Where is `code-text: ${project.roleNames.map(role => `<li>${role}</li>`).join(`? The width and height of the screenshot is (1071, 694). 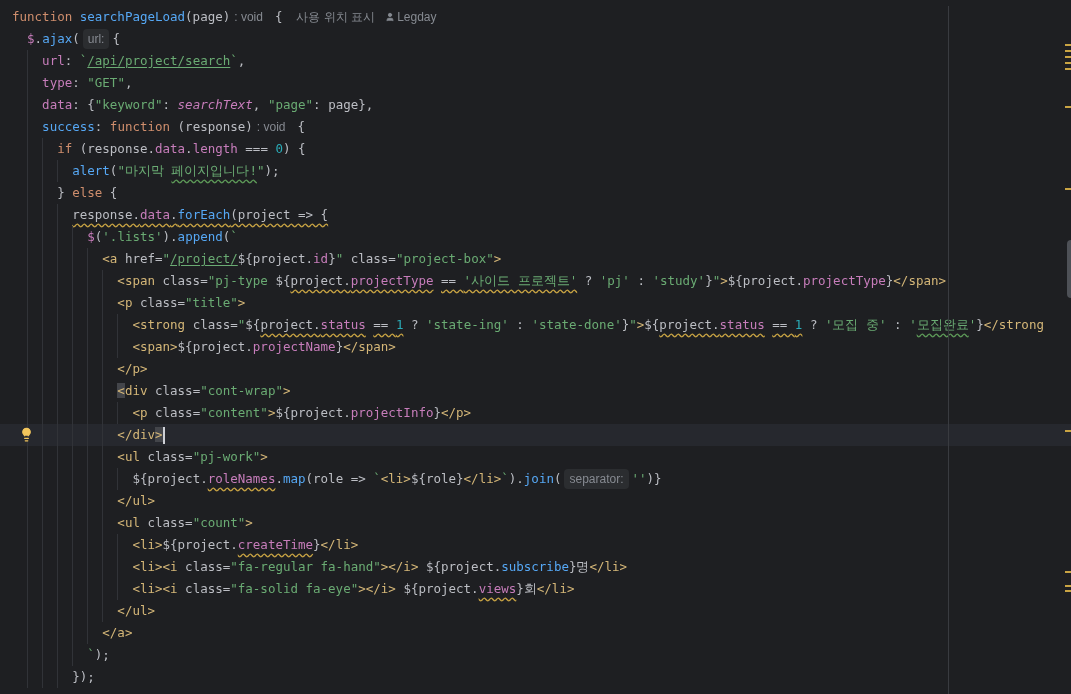
code-text: ${project.roleNames.map(role => `<li>${role}</li>`).join( is located at coordinates (346, 478).